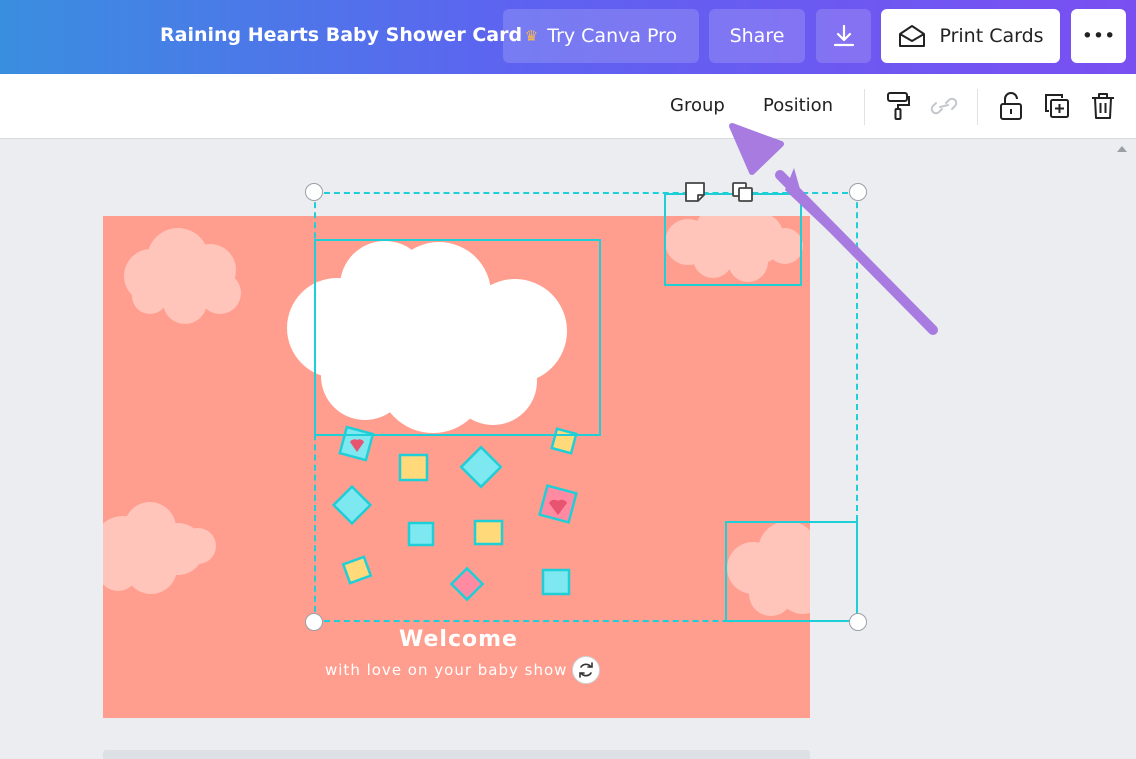 This screenshot has width=1136, height=759. I want to click on unlock-icon, so click(1011, 106).